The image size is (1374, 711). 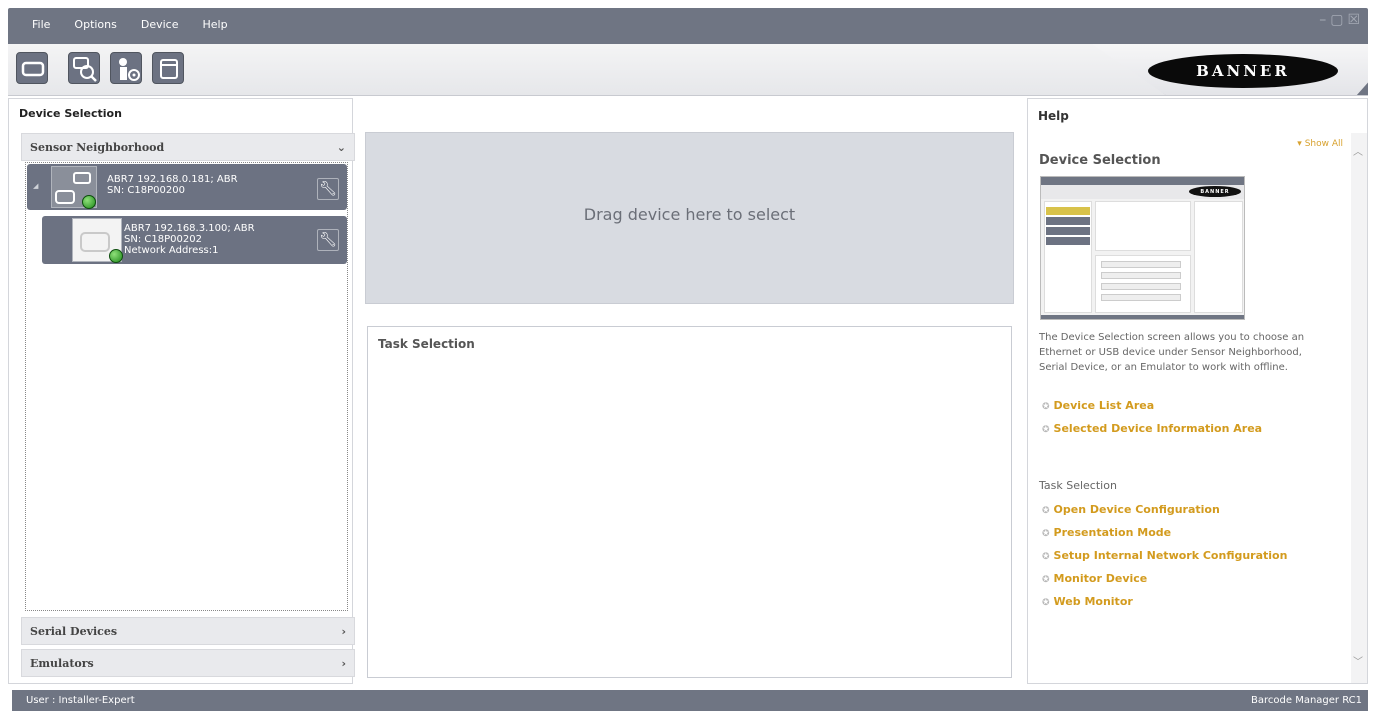 I want to click on window-controls: – ▢ ☒, so click(x=1339, y=20).